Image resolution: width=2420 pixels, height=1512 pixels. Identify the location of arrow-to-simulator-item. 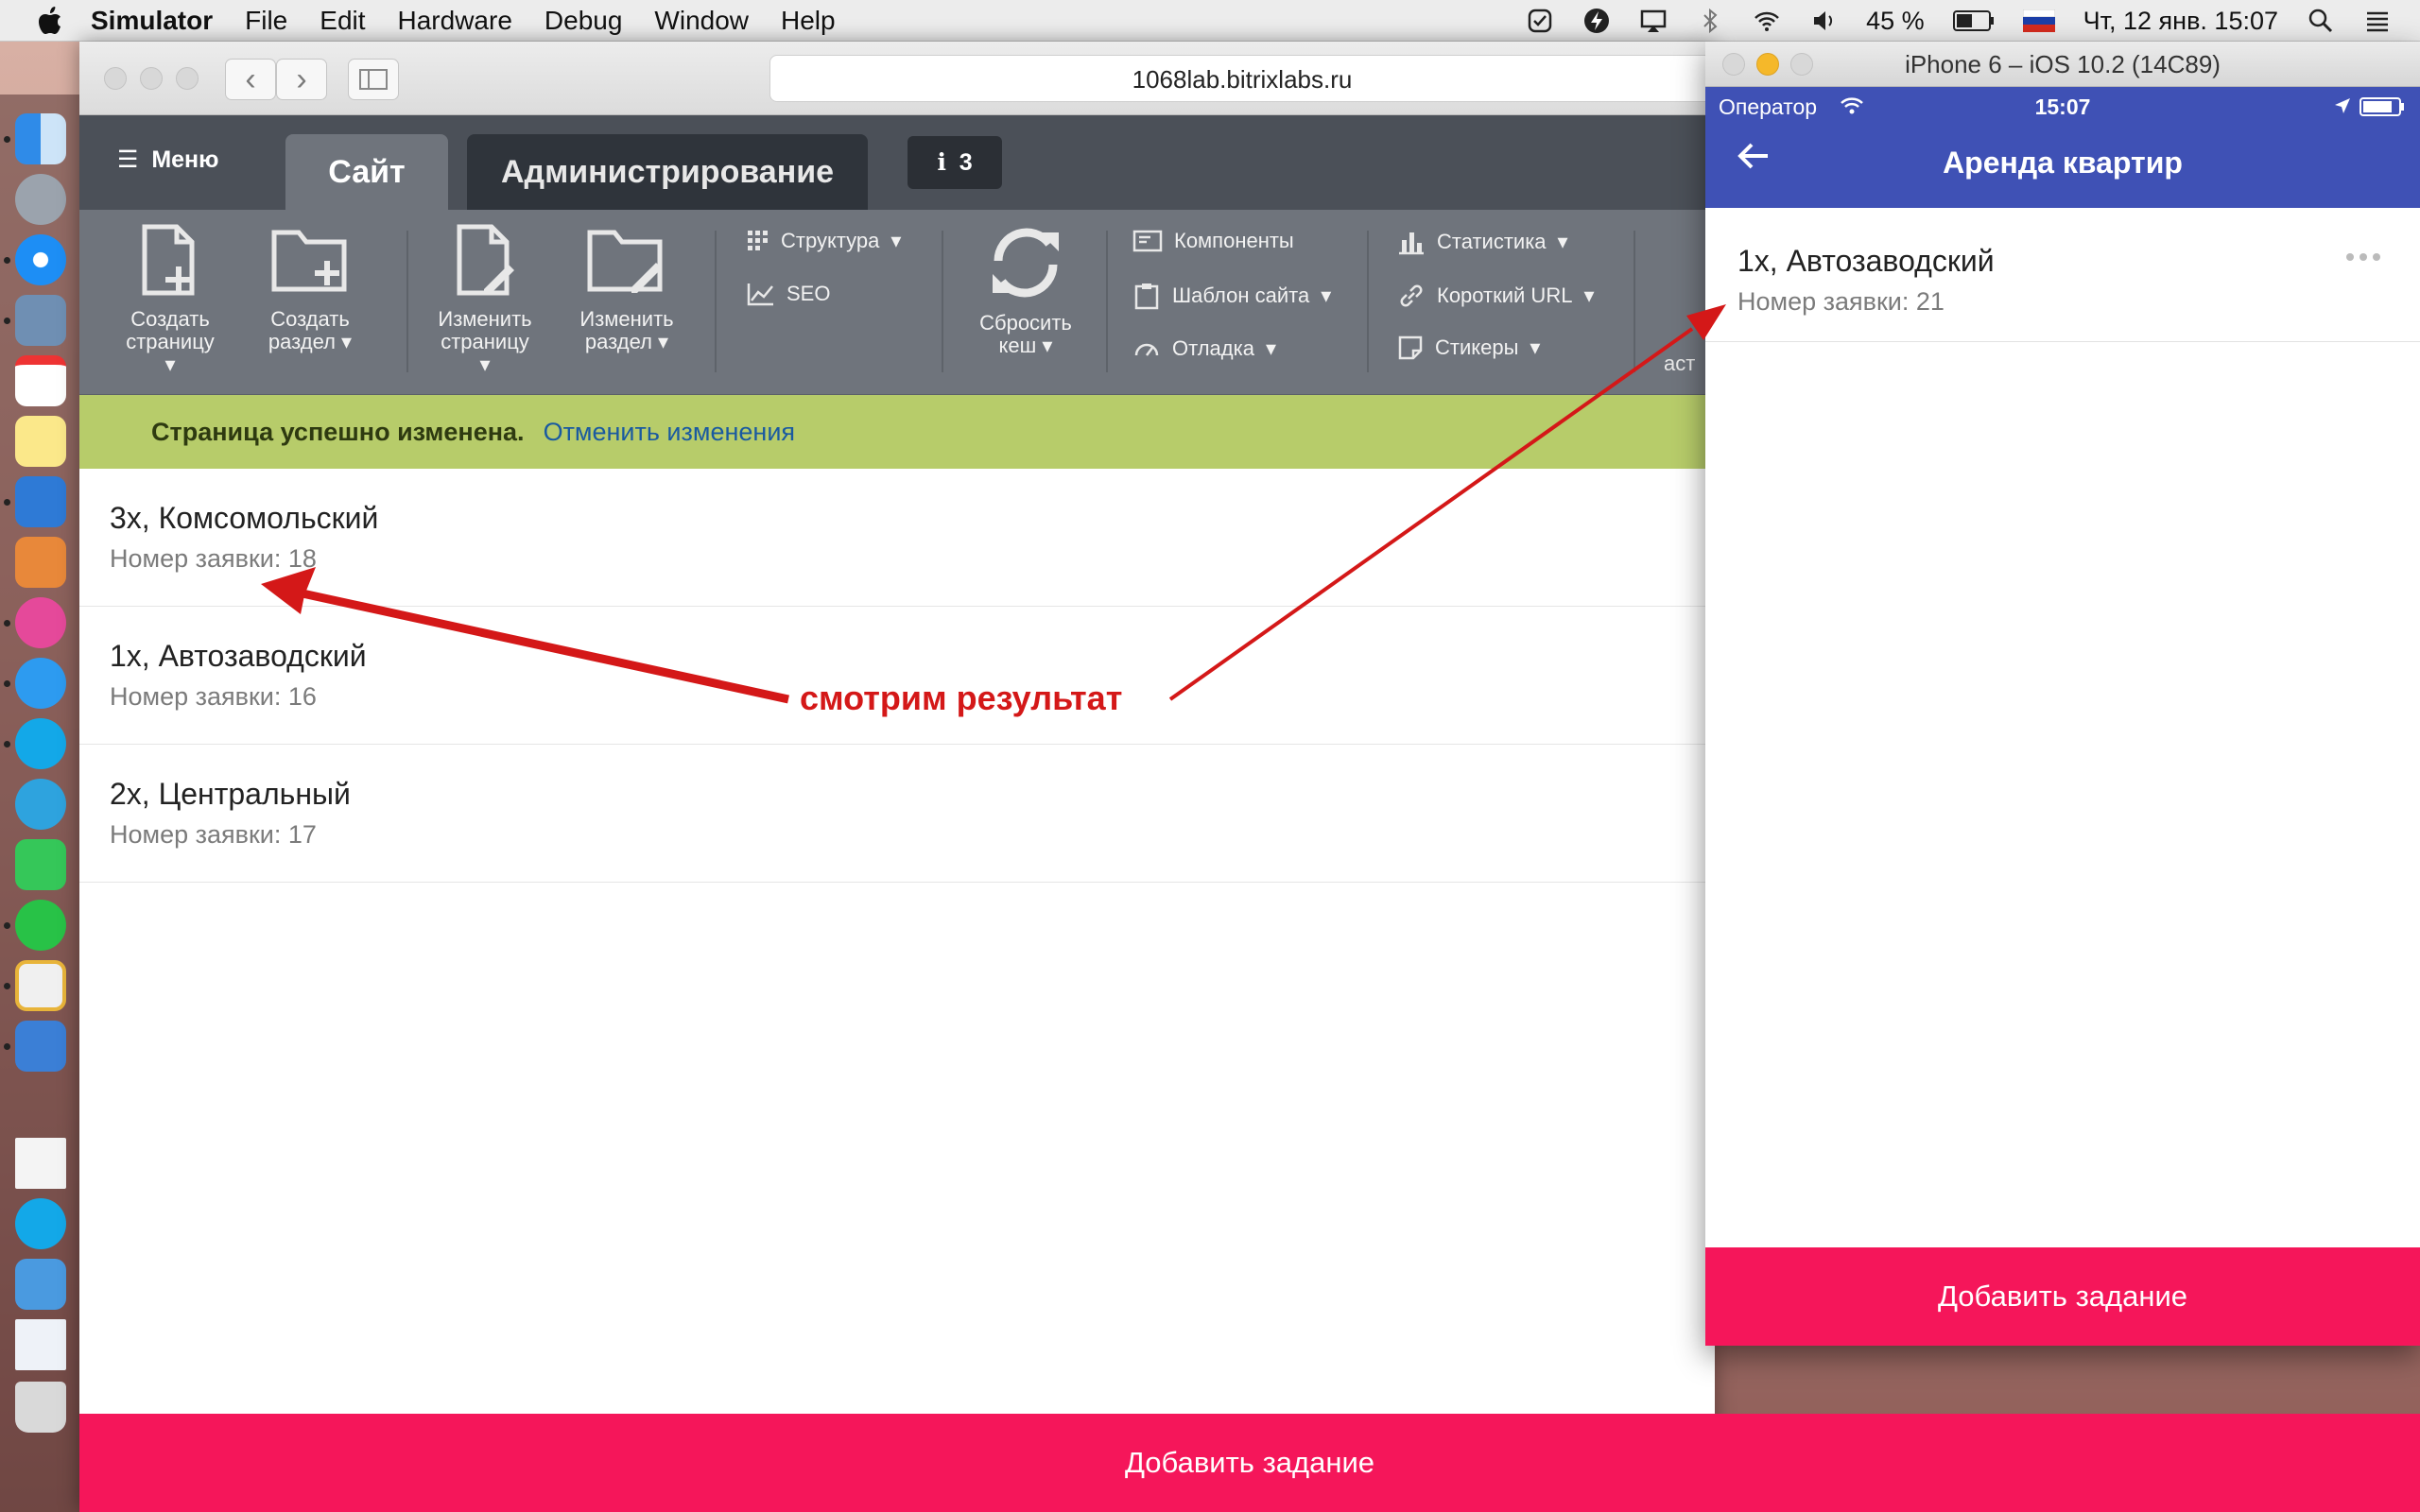
(1447, 502).